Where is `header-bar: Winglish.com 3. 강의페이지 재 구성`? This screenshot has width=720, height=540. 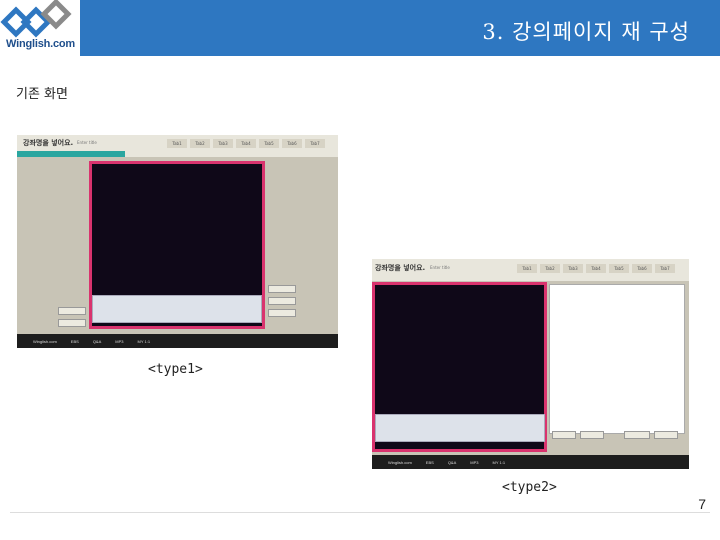
header-bar: Winglish.com 3. 강의페이지 재 구성 is located at coordinates (360, 28).